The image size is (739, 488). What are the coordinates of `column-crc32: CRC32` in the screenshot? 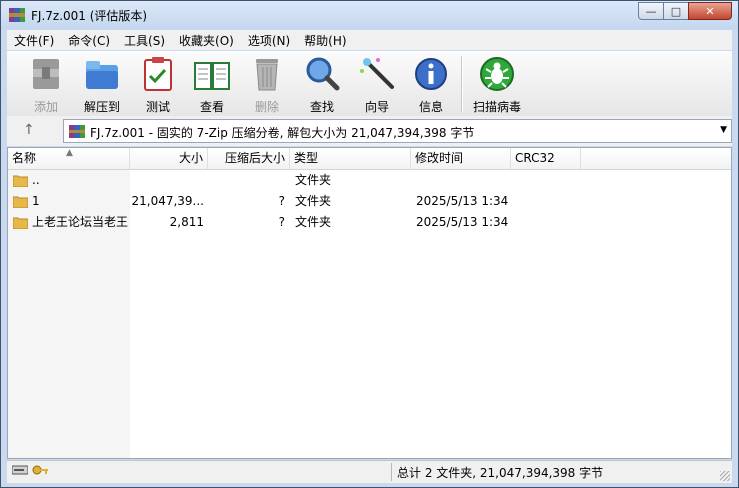 It's located at (546, 158).